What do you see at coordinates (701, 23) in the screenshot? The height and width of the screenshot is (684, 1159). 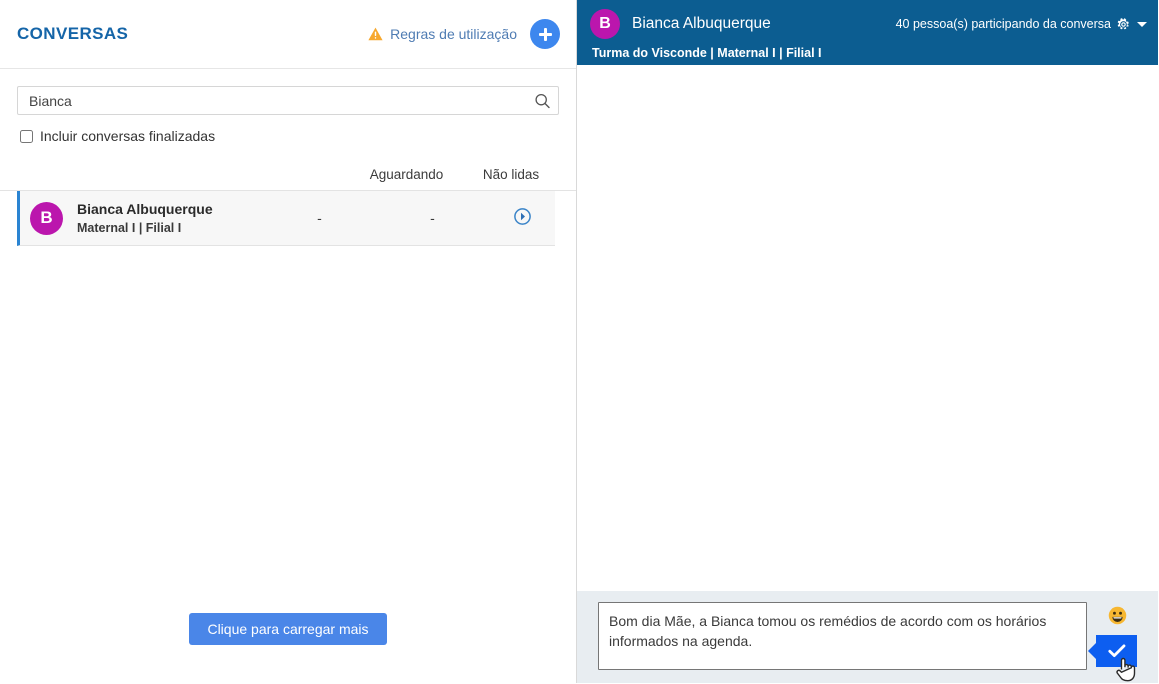 I see `chat-contact-name: Bianca Albuquerque` at bounding box center [701, 23].